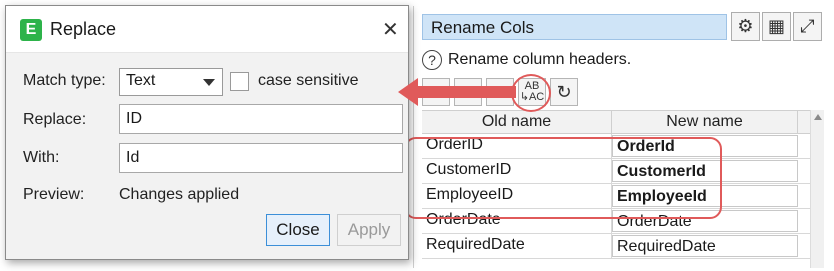 The width and height of the screenshot is (834, 271). I want to click on annotation-arrow-icon, so click(457, 92).